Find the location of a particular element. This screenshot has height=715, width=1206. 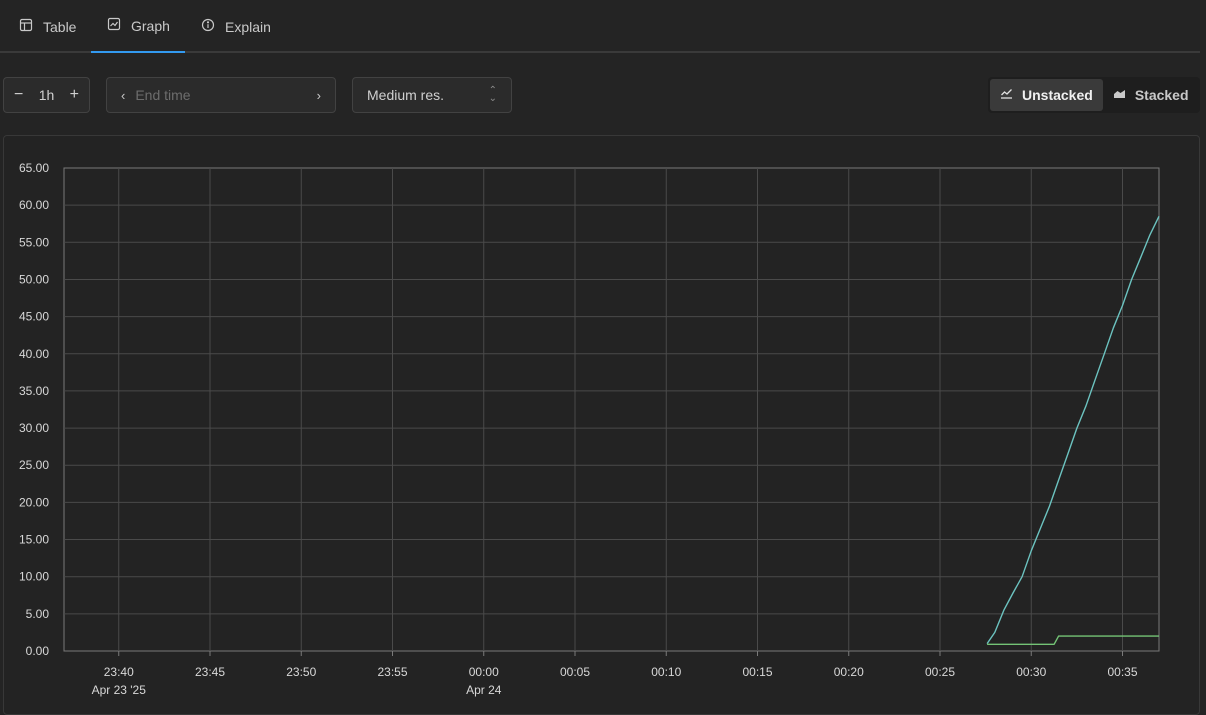

stacked-button: Stacked is located at coordinates (1151, 95).